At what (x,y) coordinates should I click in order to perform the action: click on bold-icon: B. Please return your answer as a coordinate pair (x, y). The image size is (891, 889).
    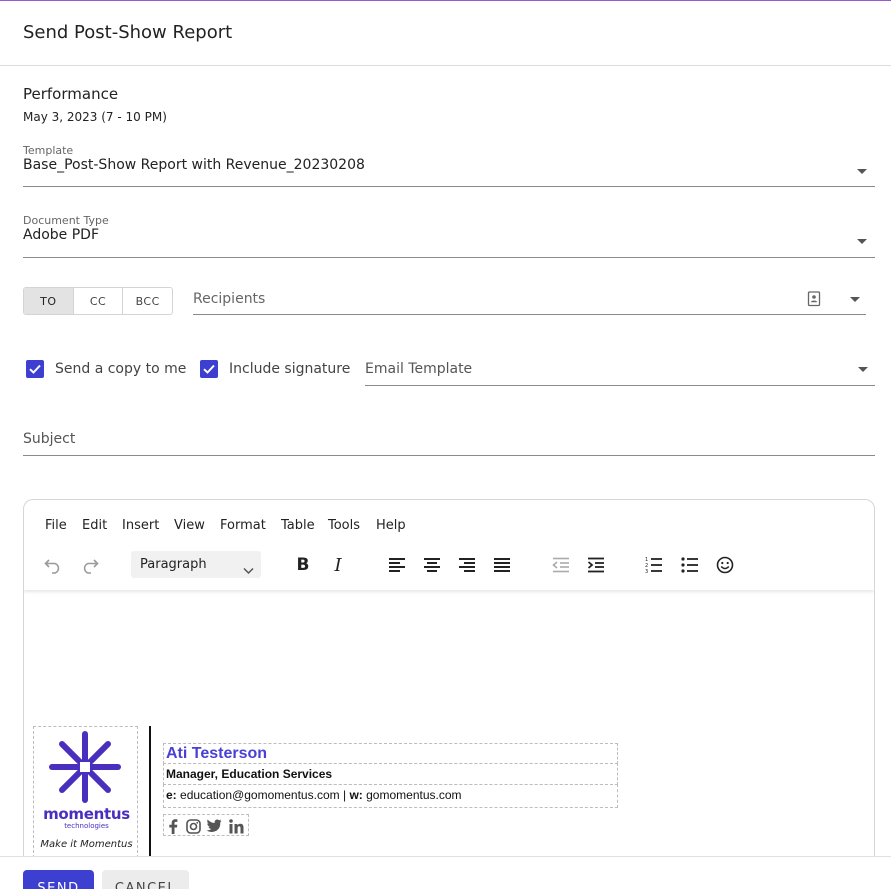
    Looking at the image, I should click on (303, 565).